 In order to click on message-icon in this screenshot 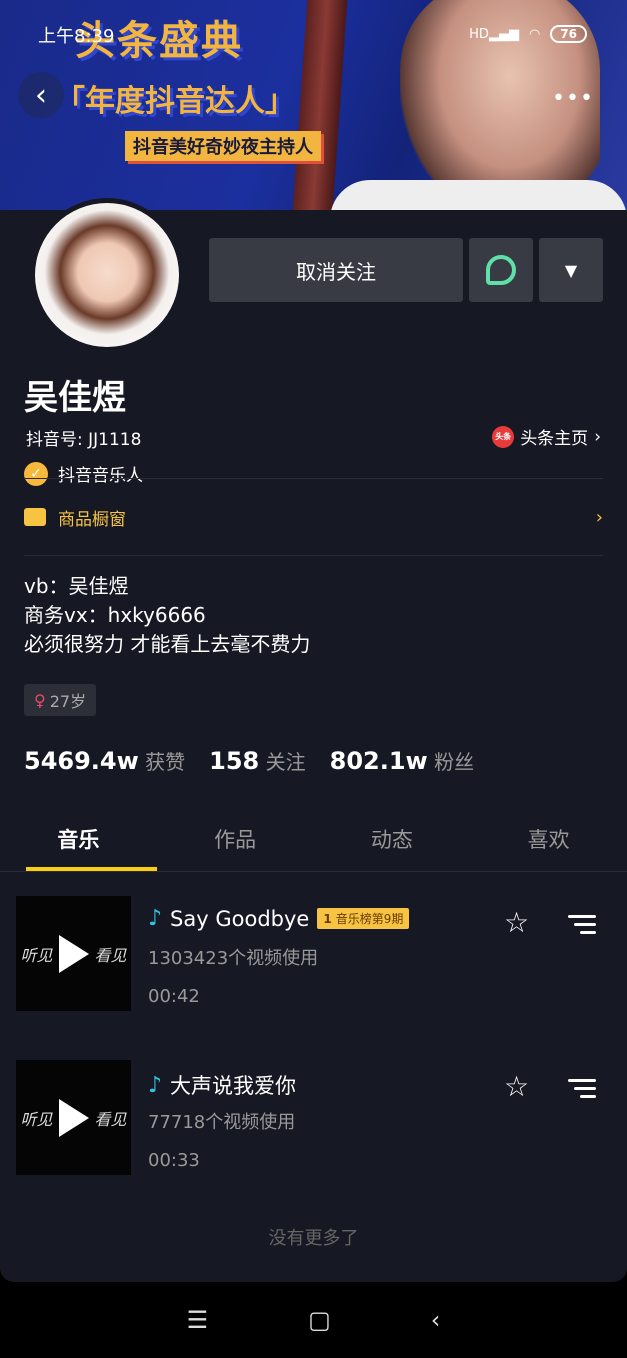, I will do `click(501, 270)`.